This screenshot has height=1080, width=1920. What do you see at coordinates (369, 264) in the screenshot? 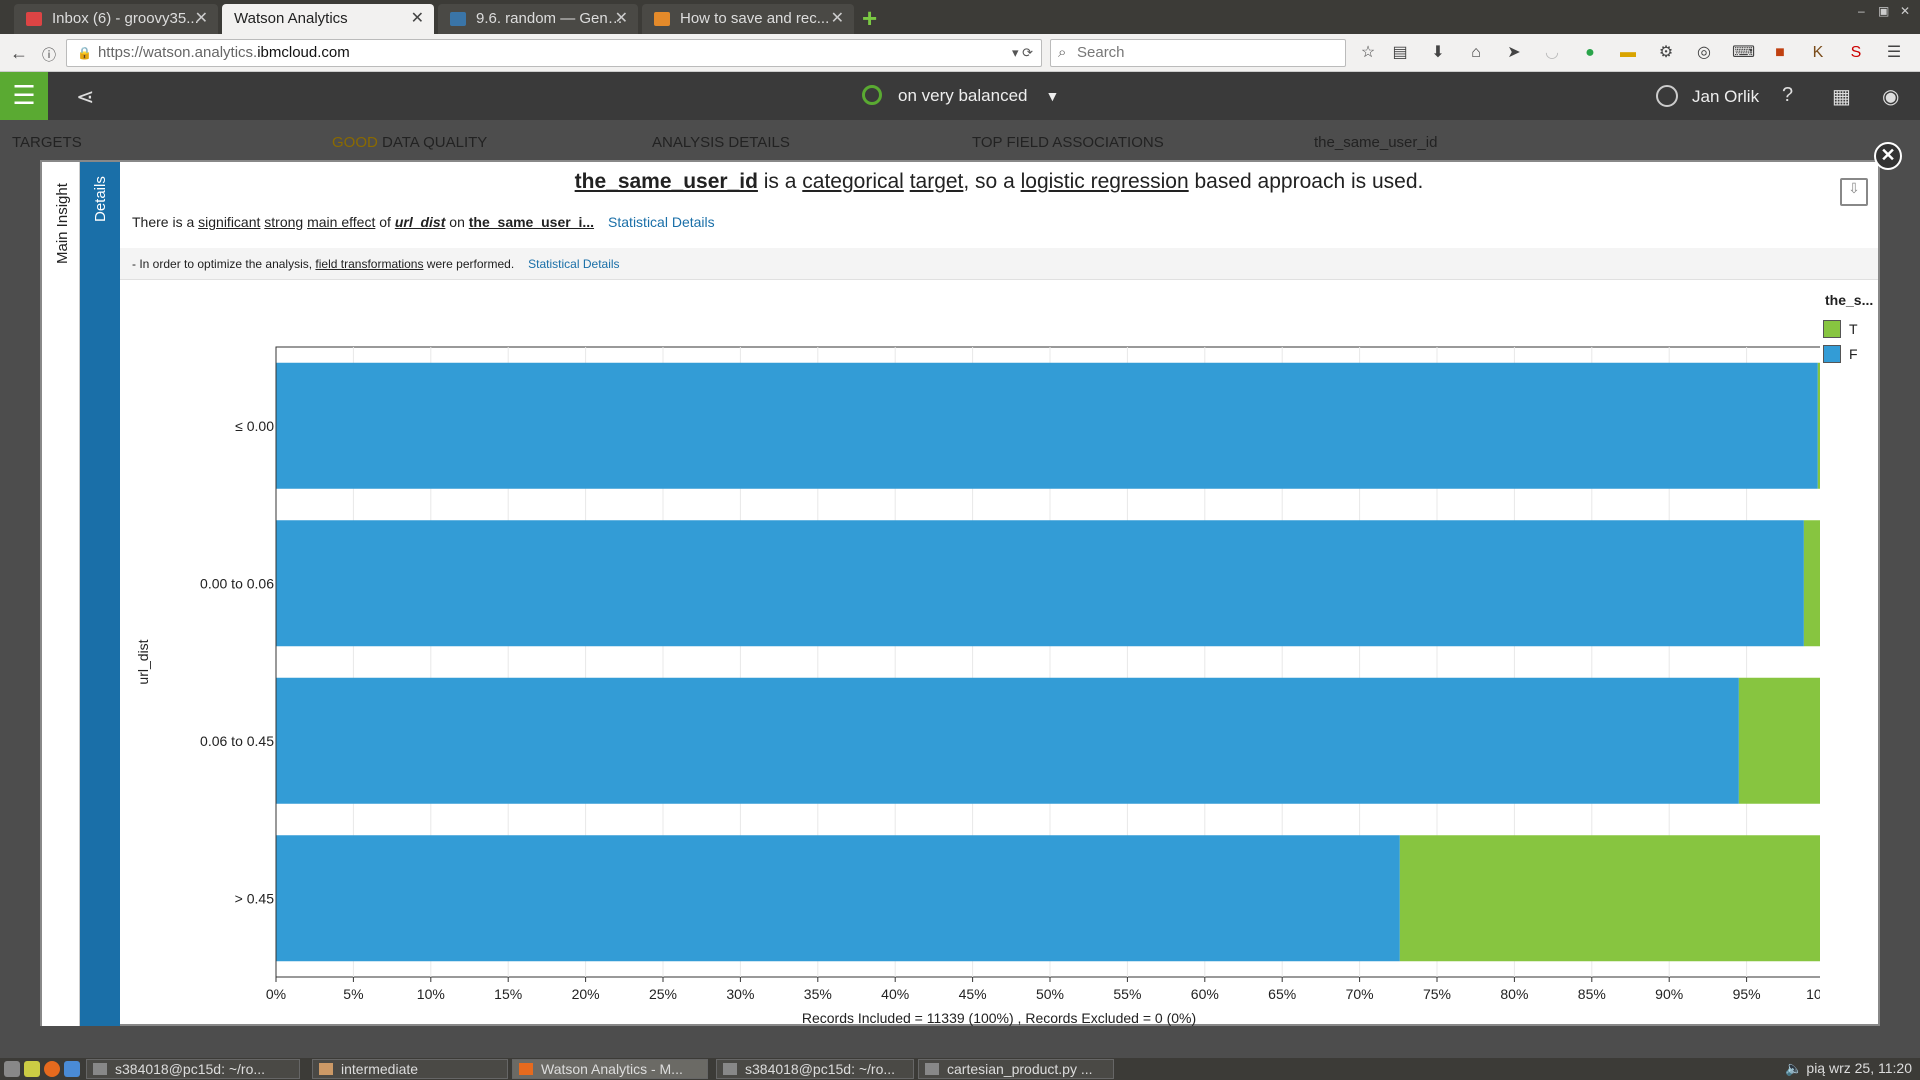
I see `field-transformations-link: field transformations` at bounding box center [369, 264].